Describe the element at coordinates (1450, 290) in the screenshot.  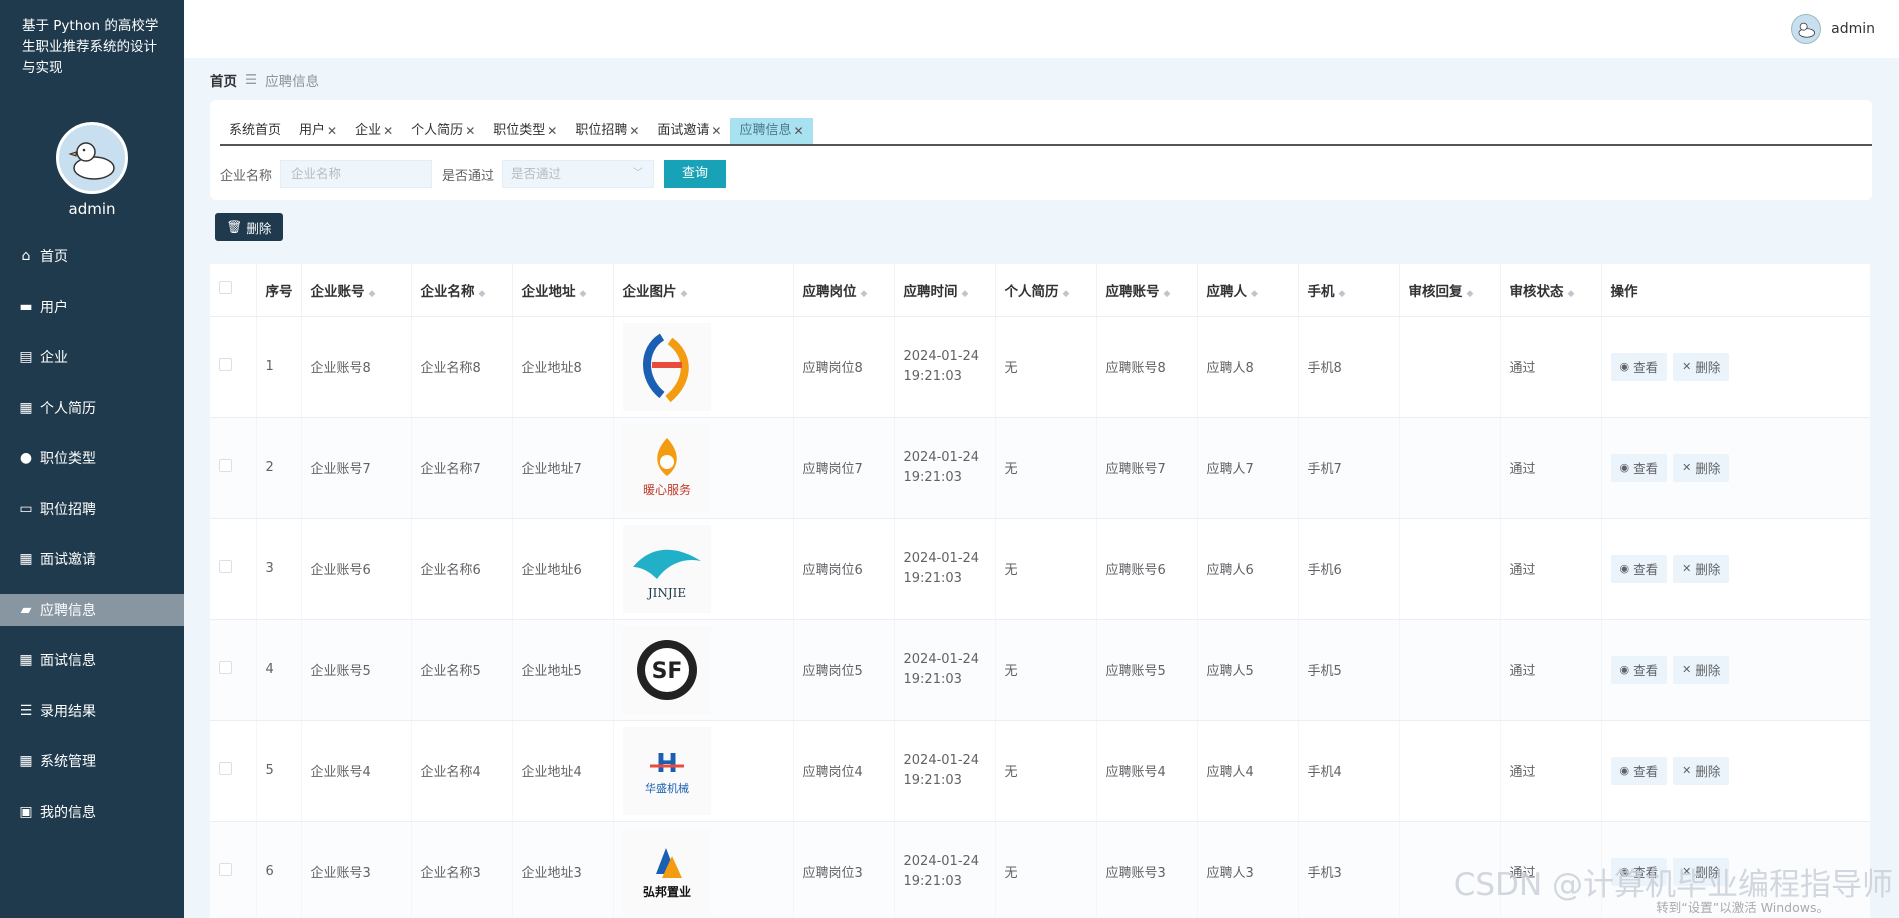
I see `column-header: 审核回复 ◆` at that location.